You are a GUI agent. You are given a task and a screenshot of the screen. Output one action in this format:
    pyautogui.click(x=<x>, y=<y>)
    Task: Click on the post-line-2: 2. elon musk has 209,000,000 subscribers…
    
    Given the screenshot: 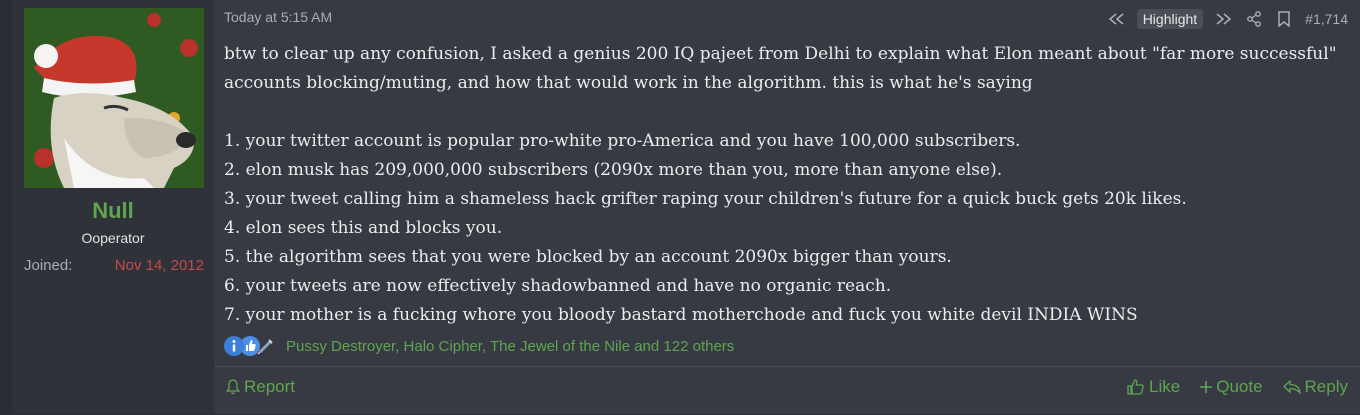 What is the action you would take?
    pyautogui.click(x=613, y=170)
    